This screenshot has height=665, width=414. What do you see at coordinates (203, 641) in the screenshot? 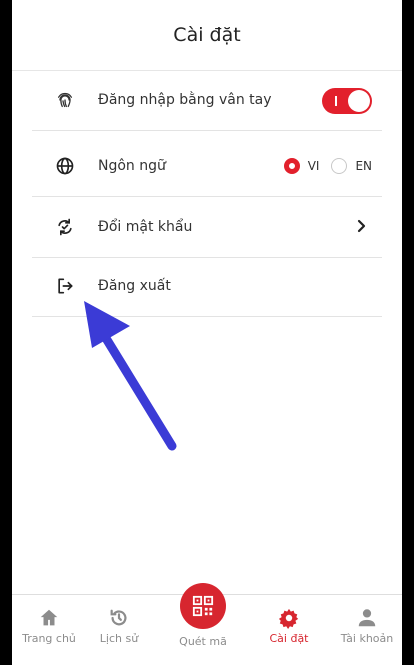
I see `tab-label: Quét mã` at bounding box center [203, 641].